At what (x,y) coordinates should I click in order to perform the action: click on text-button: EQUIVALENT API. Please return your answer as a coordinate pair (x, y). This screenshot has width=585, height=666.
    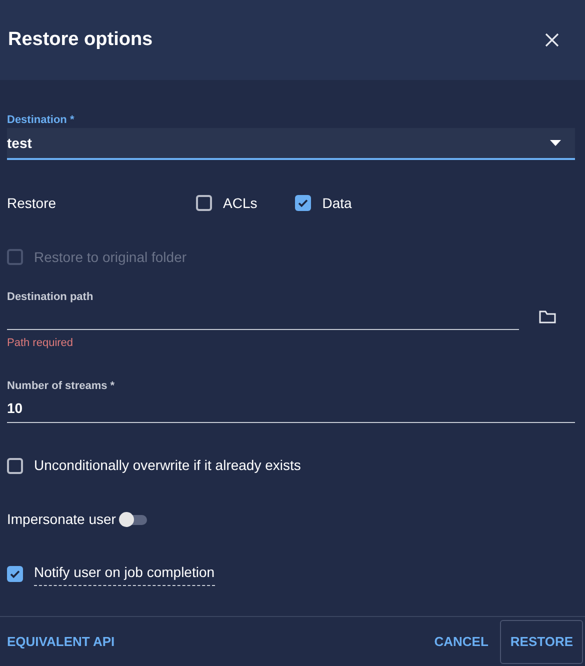
    Looking at the image, I should click on (61, 642).